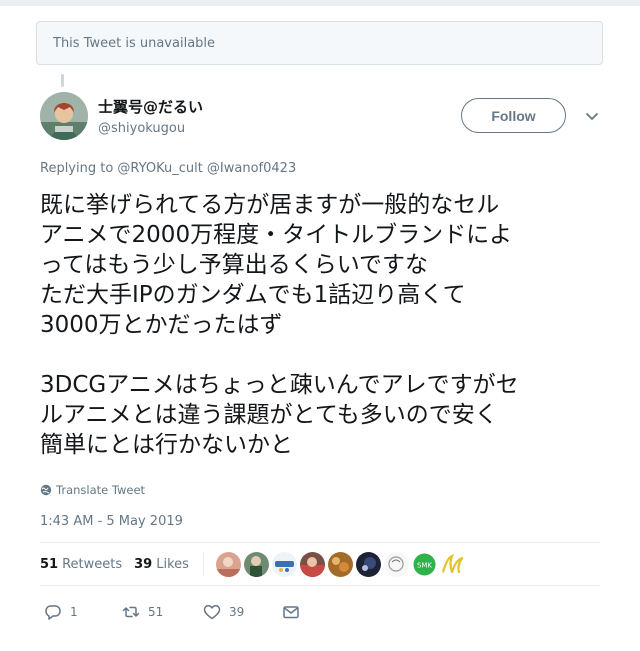 This screenshot has width=640, height=651. I want to click on unavailable-notice-text: This Tweet is unavailable, so click(134, 43).